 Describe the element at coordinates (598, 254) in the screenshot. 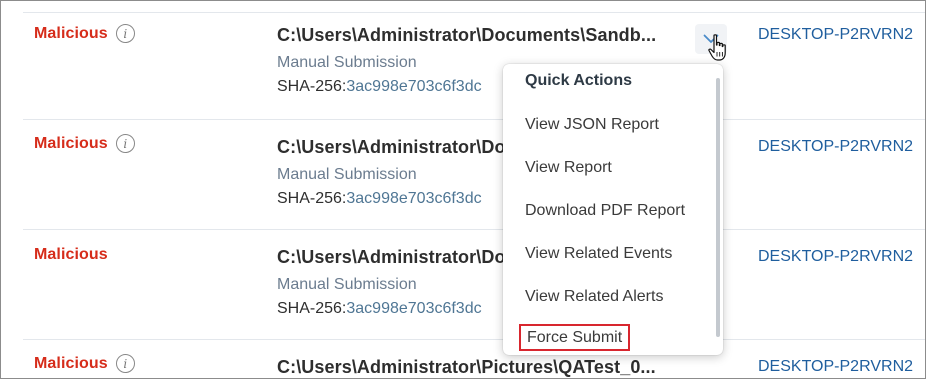

I see `menu-item-view-related-events: View Related Events` at that location.